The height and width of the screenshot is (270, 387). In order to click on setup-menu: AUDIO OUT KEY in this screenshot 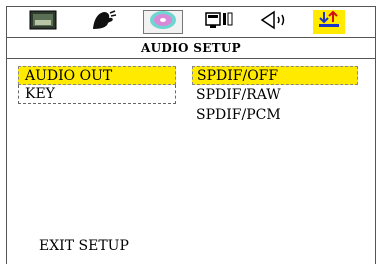, I will do `click(98, 85)`.